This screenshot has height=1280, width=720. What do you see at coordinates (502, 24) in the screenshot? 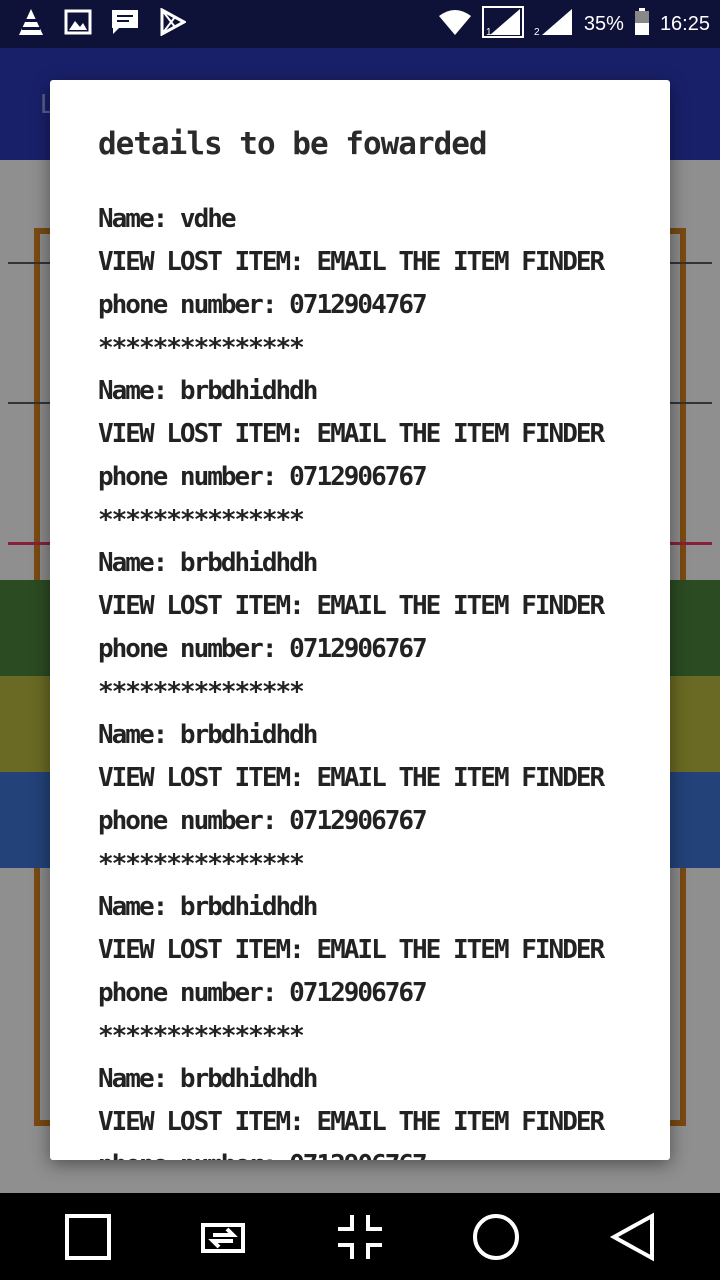
I see `signal-sim1-icon: 1` at bounding box center [502, 24].